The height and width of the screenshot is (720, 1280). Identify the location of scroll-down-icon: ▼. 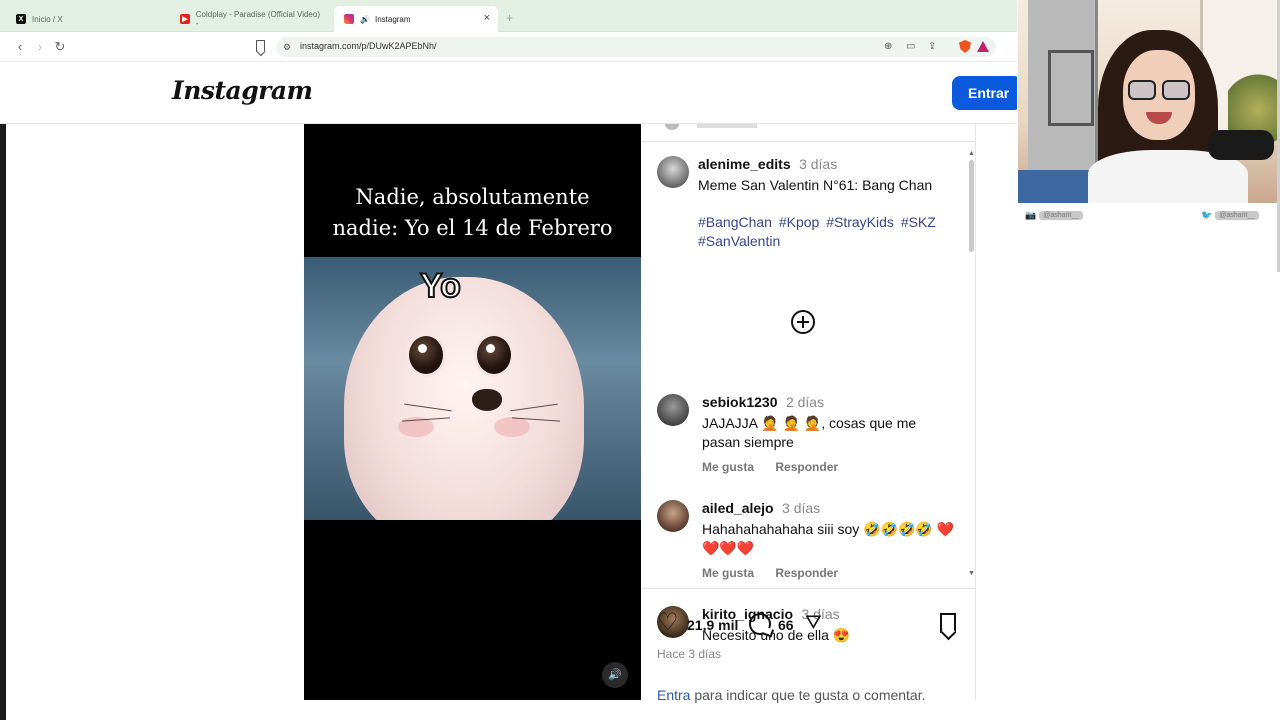
(971, 573).